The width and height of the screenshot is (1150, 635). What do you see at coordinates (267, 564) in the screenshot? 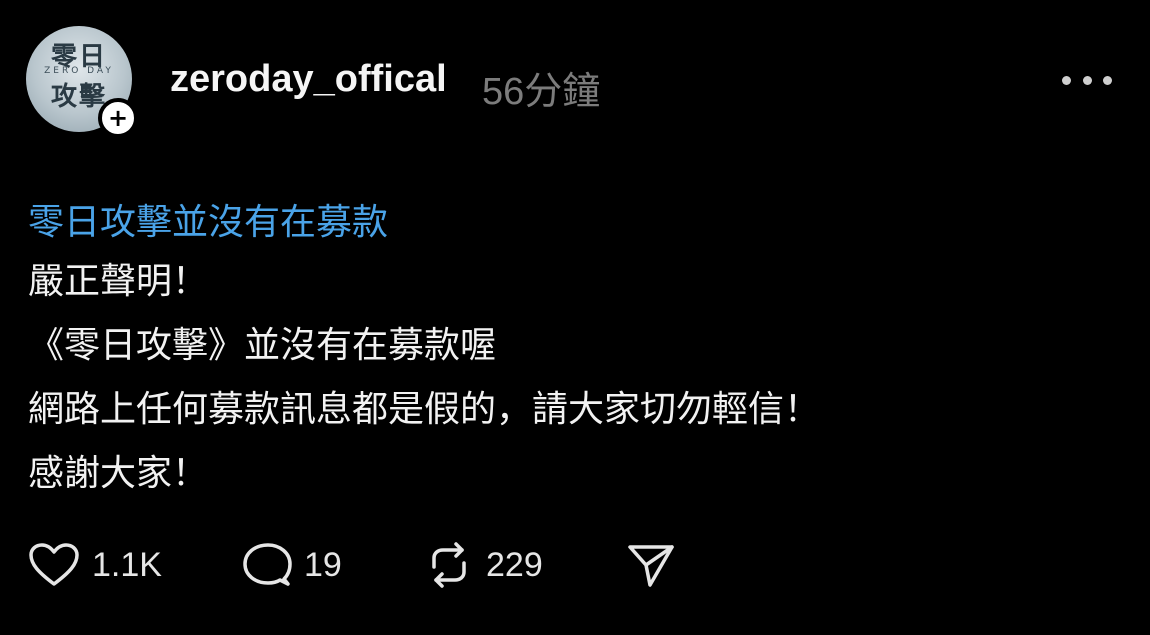
I see `comment-icon` at bounding box center [267, 564].